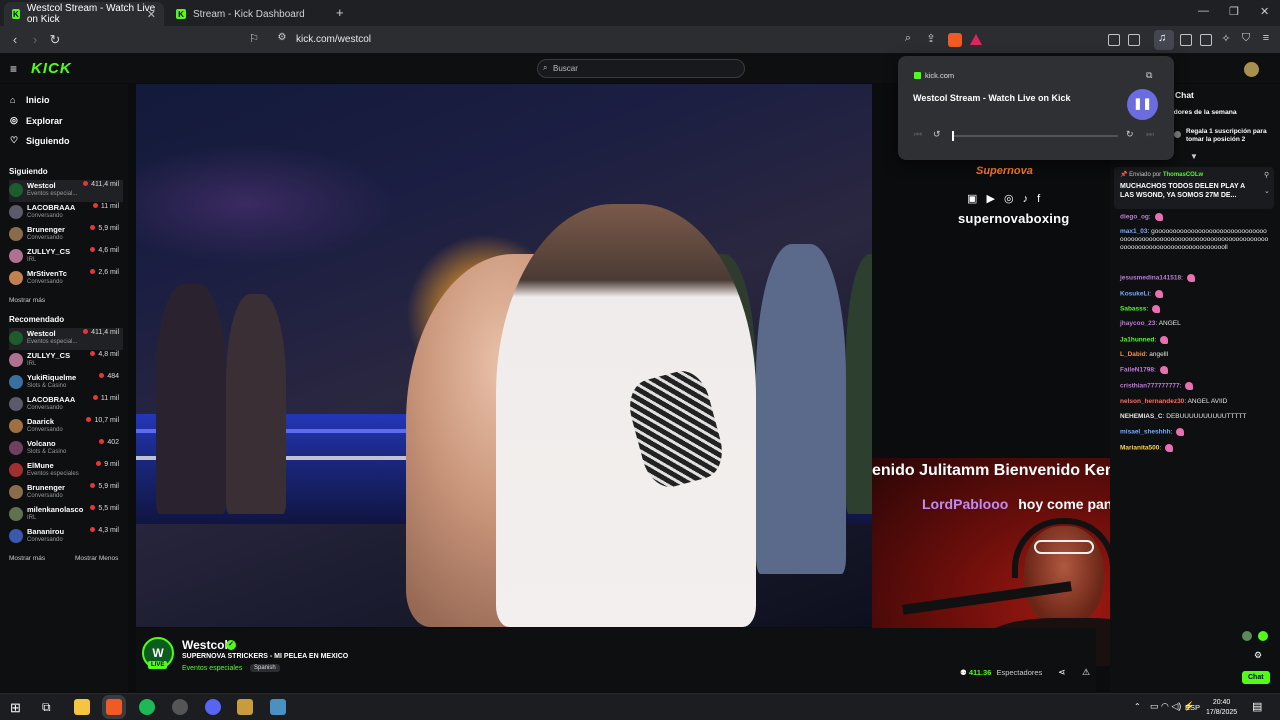  Describe the element at coordinates (51, 68) in the screenshot. I see `kick-logo: KICK` at that location.